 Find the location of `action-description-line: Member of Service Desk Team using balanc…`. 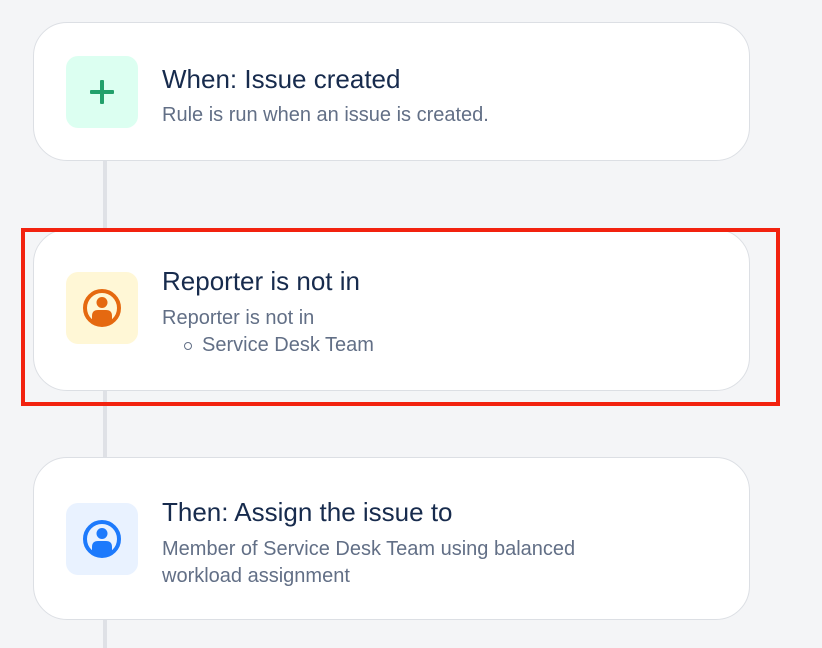

action-description-line: Member of Service Desk Team using balanc… is located at coordinates (369, 549).